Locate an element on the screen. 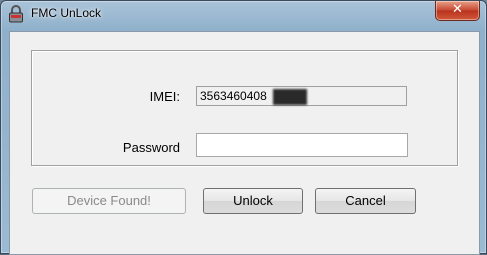 This screenshot has height=255, width=487. cancel-button: Cancel is located at coordinates (365, 201).